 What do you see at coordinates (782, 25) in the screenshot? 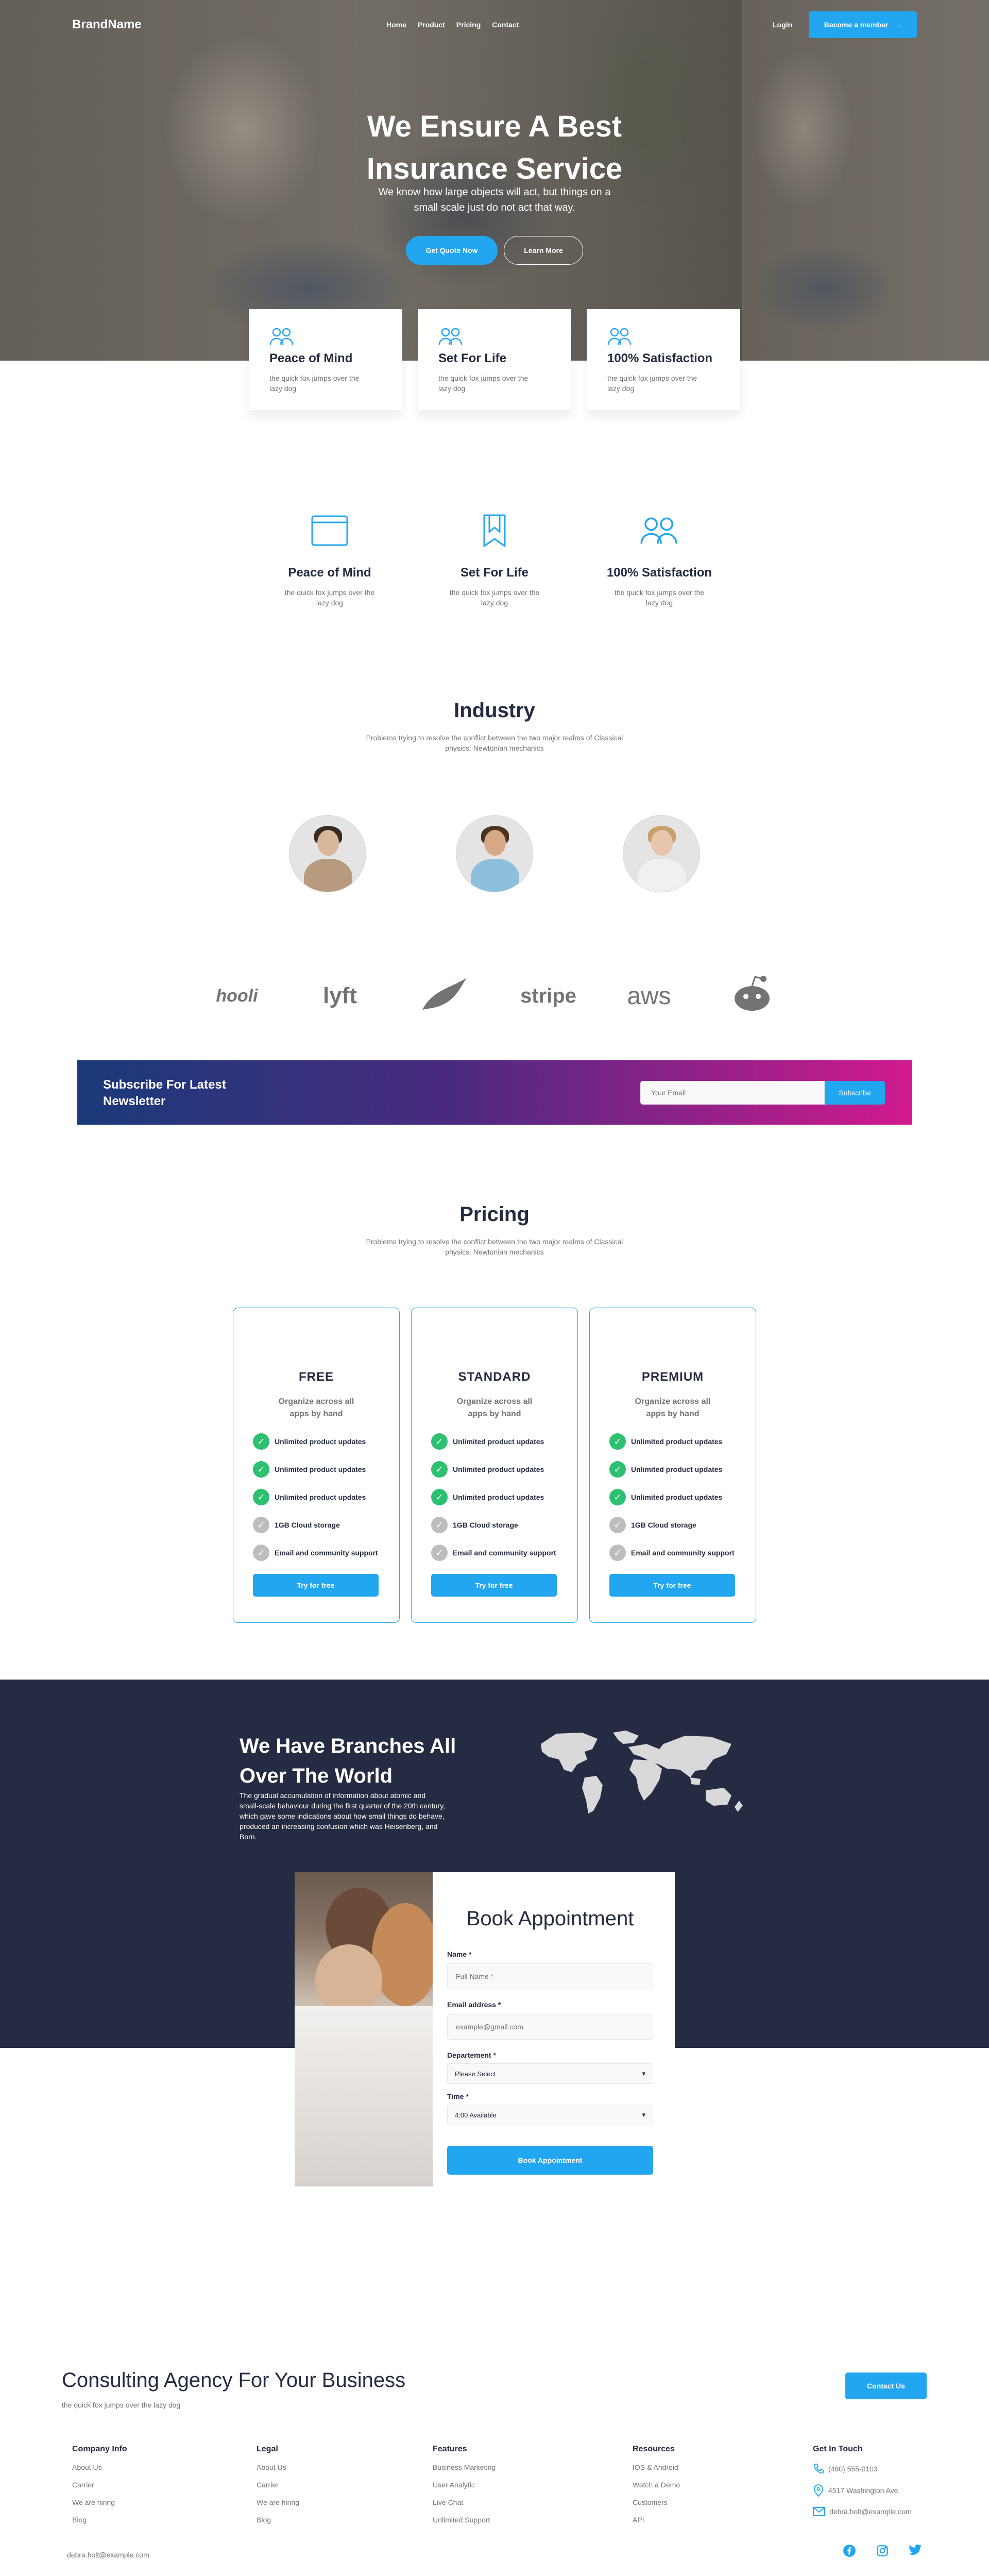
I see `login-link: Login` at bounding box center [782, 25].